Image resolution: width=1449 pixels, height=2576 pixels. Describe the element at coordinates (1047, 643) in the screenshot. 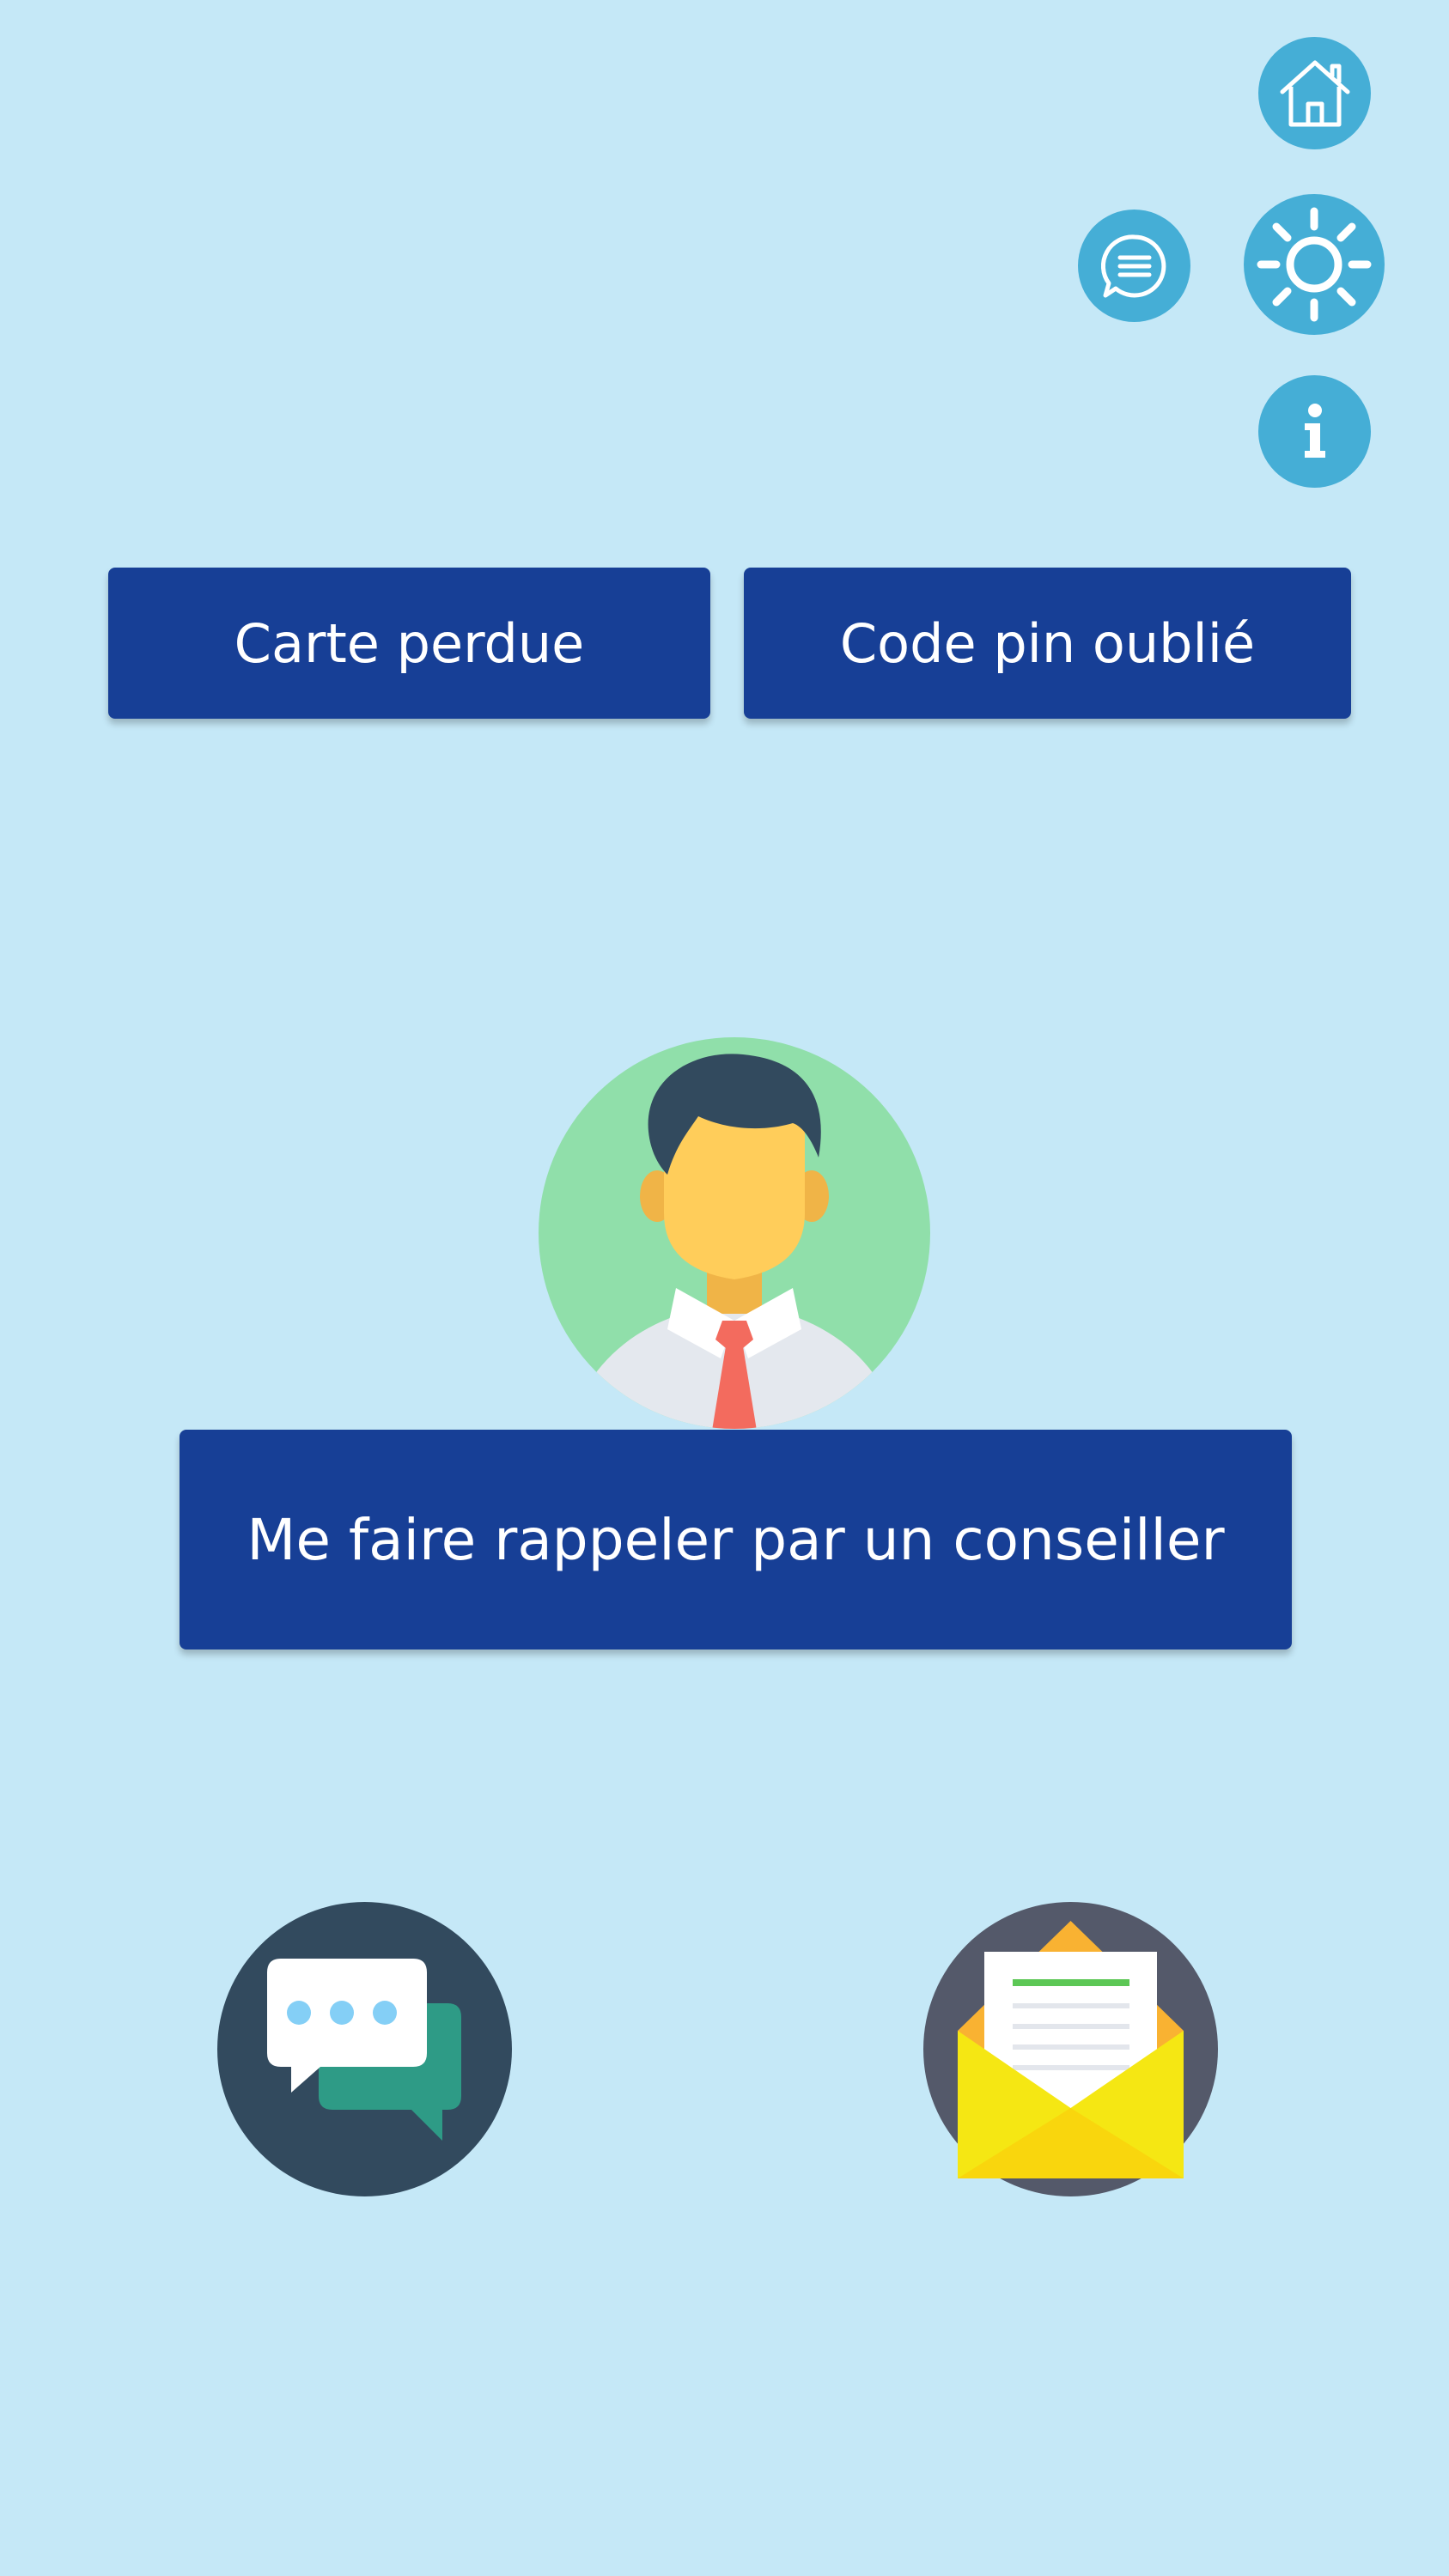

I see `forgot-pin-button: Code pin oublié` at that location.